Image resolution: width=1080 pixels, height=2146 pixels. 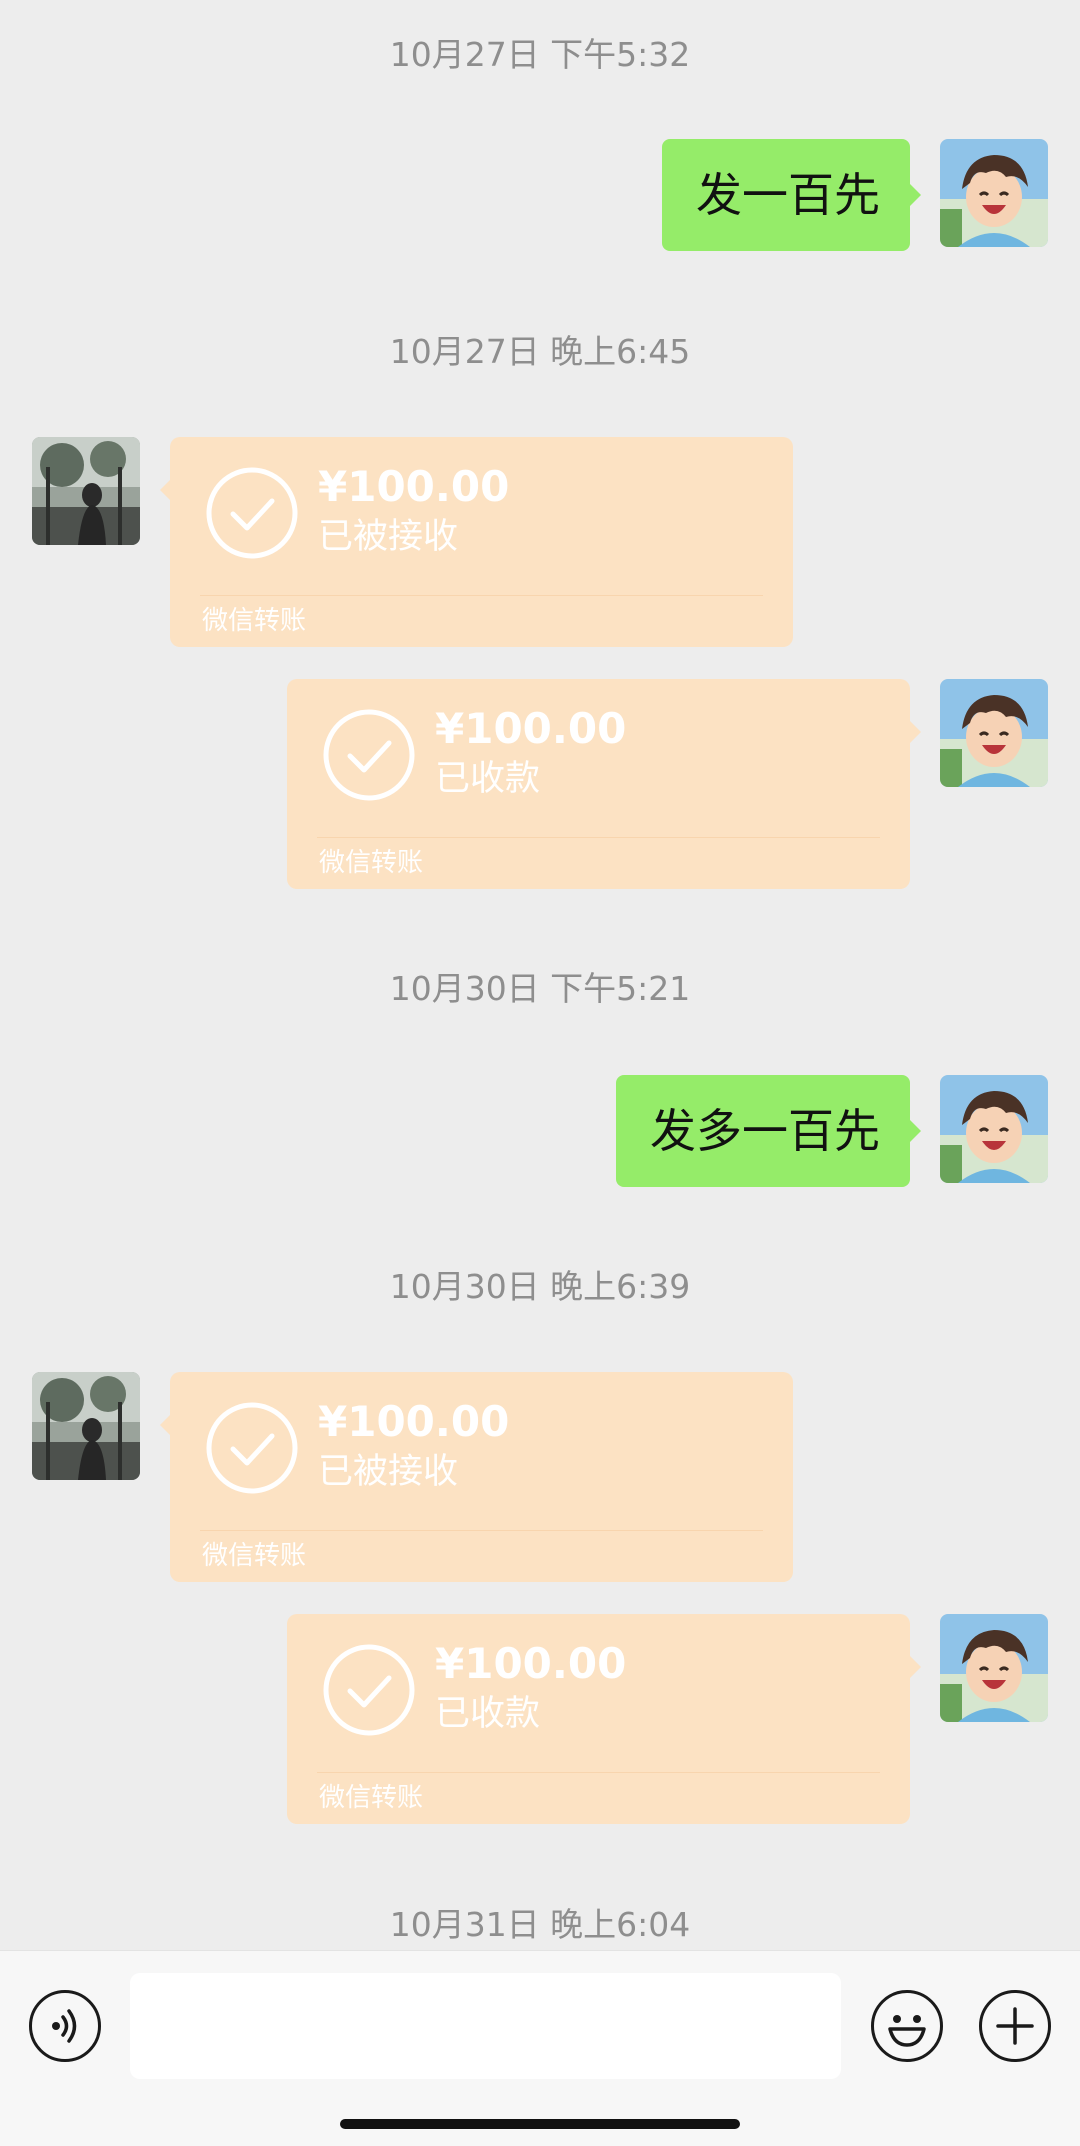 I want to click on message-text: 发一百先, so click(x=788, y=195).